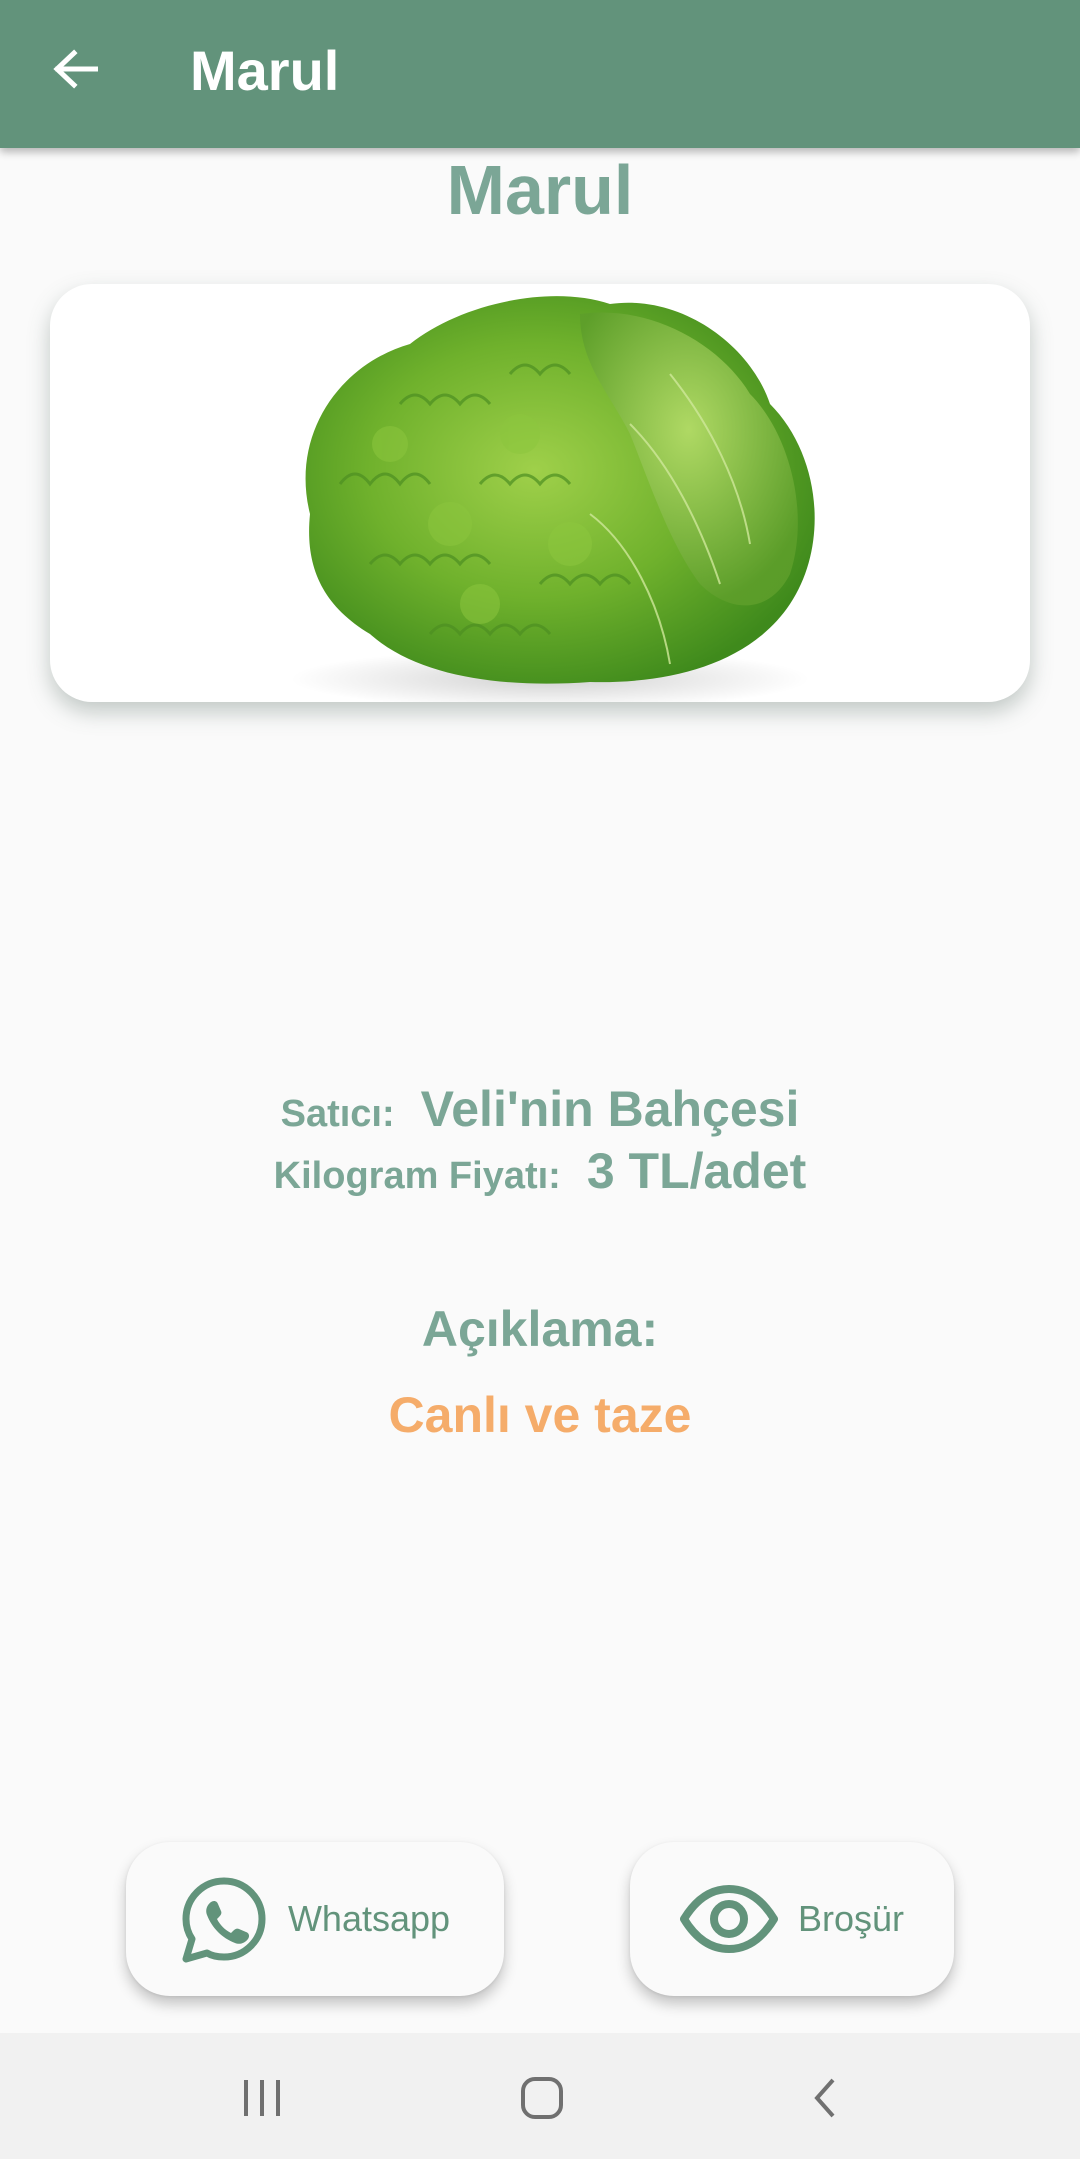  Describe the element at coordinates (851, 1918) in the screenshot. I see `brochure-label: Broşür` at that location.